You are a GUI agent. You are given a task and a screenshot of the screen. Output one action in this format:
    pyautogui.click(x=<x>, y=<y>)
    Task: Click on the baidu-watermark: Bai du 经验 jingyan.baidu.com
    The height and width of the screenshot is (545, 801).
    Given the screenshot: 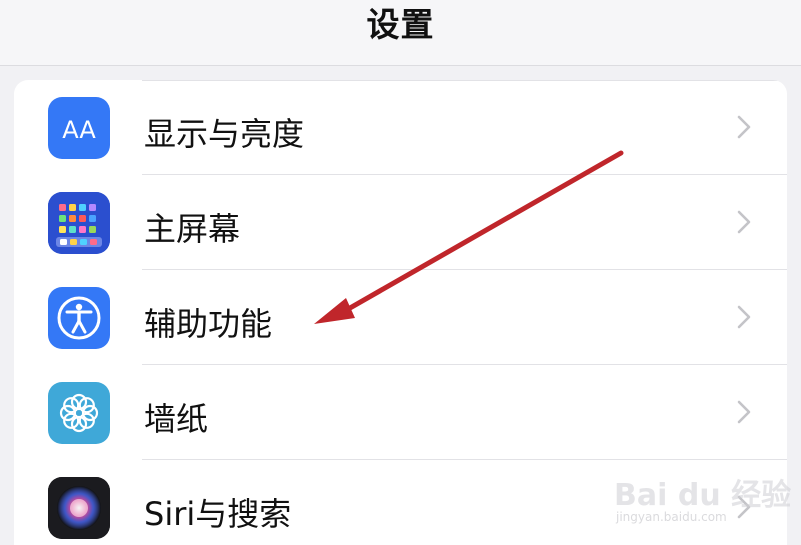 What is the action you would take?
    pyautogui.click(x=701, y=498)
    